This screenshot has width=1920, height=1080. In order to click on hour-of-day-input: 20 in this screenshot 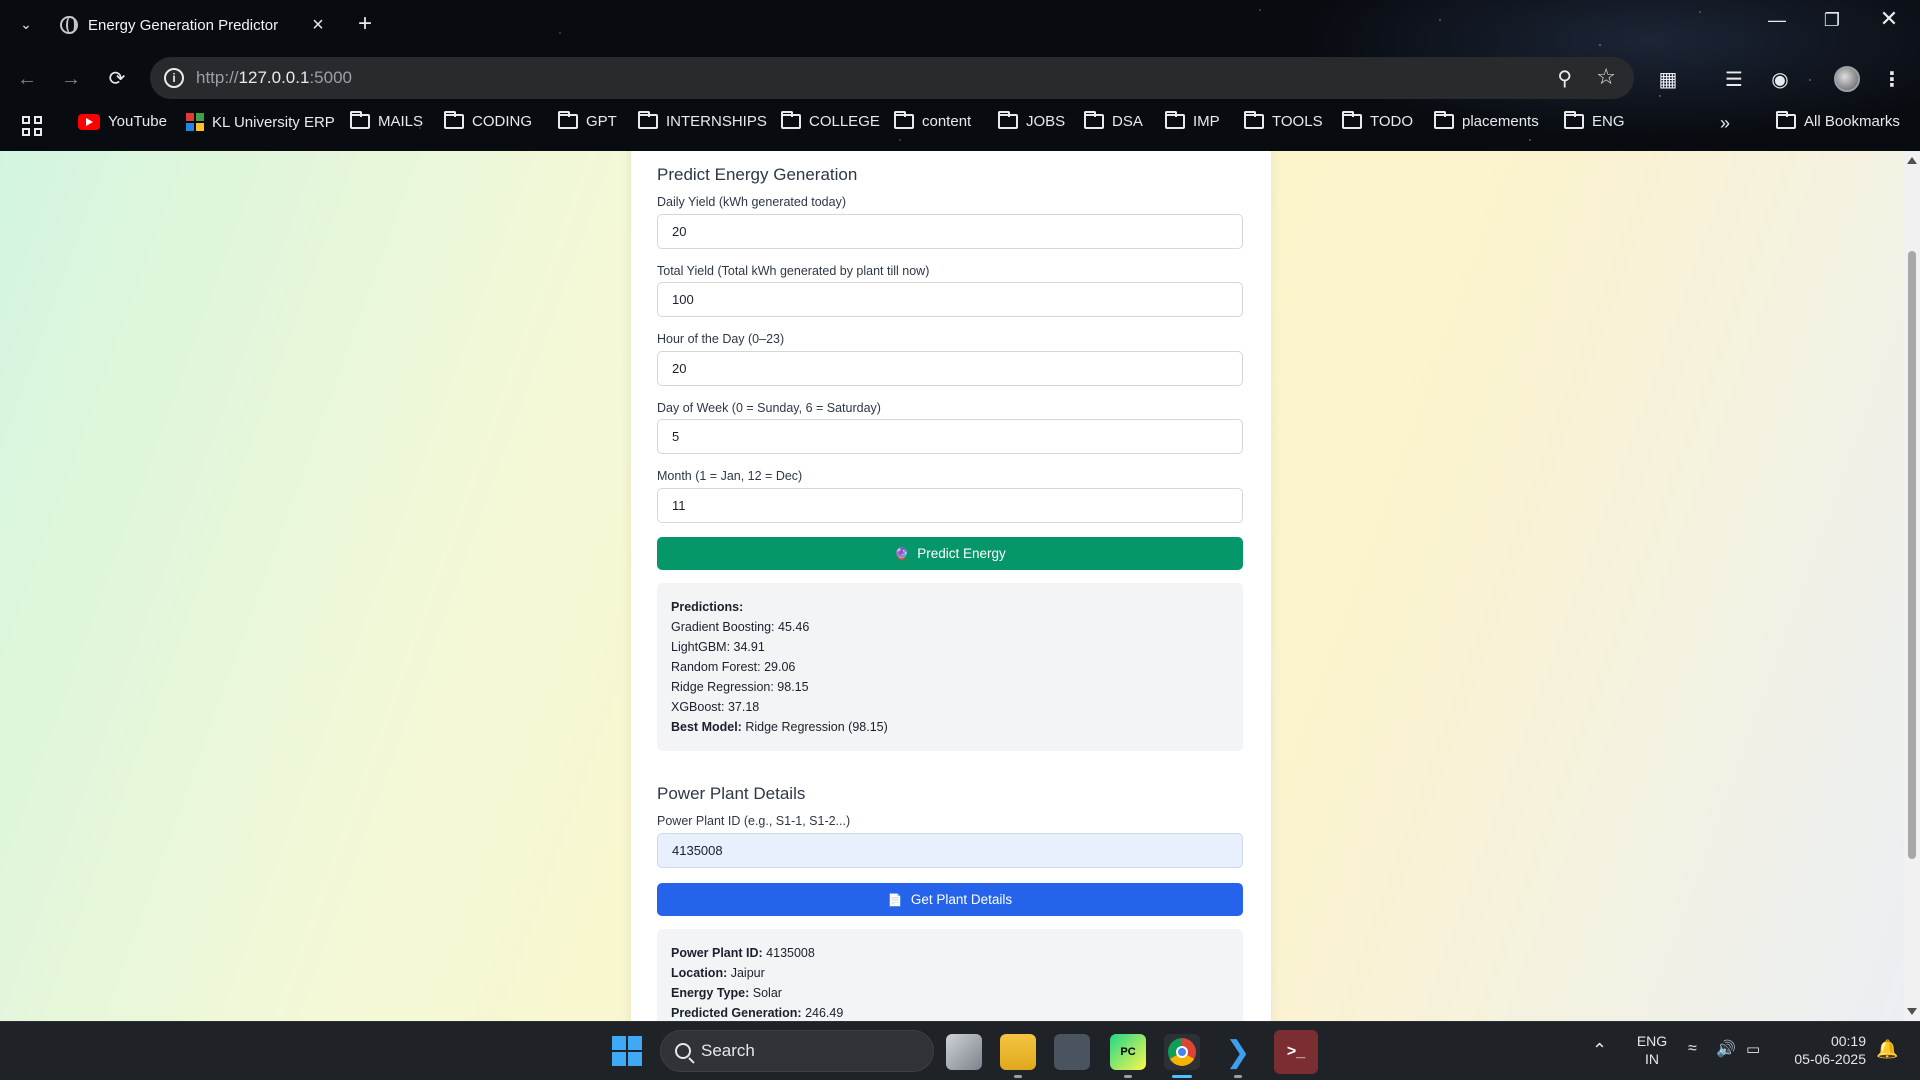, I will do `click(950, 368)`.